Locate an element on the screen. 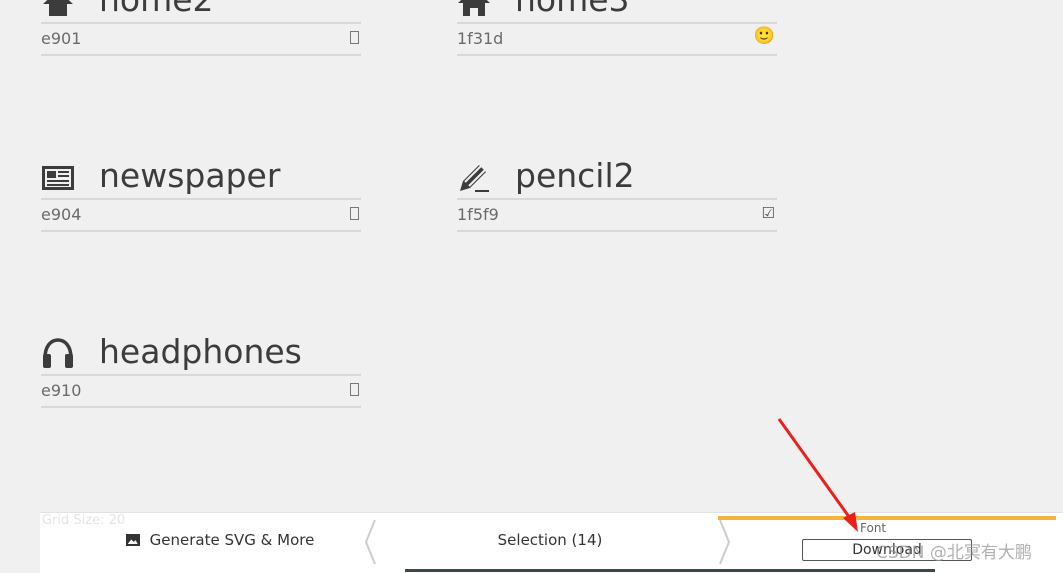 This screenshot has height=573, width=1063. generate-svg-label: Generate SVG & More is located at coordinates (232, 540).